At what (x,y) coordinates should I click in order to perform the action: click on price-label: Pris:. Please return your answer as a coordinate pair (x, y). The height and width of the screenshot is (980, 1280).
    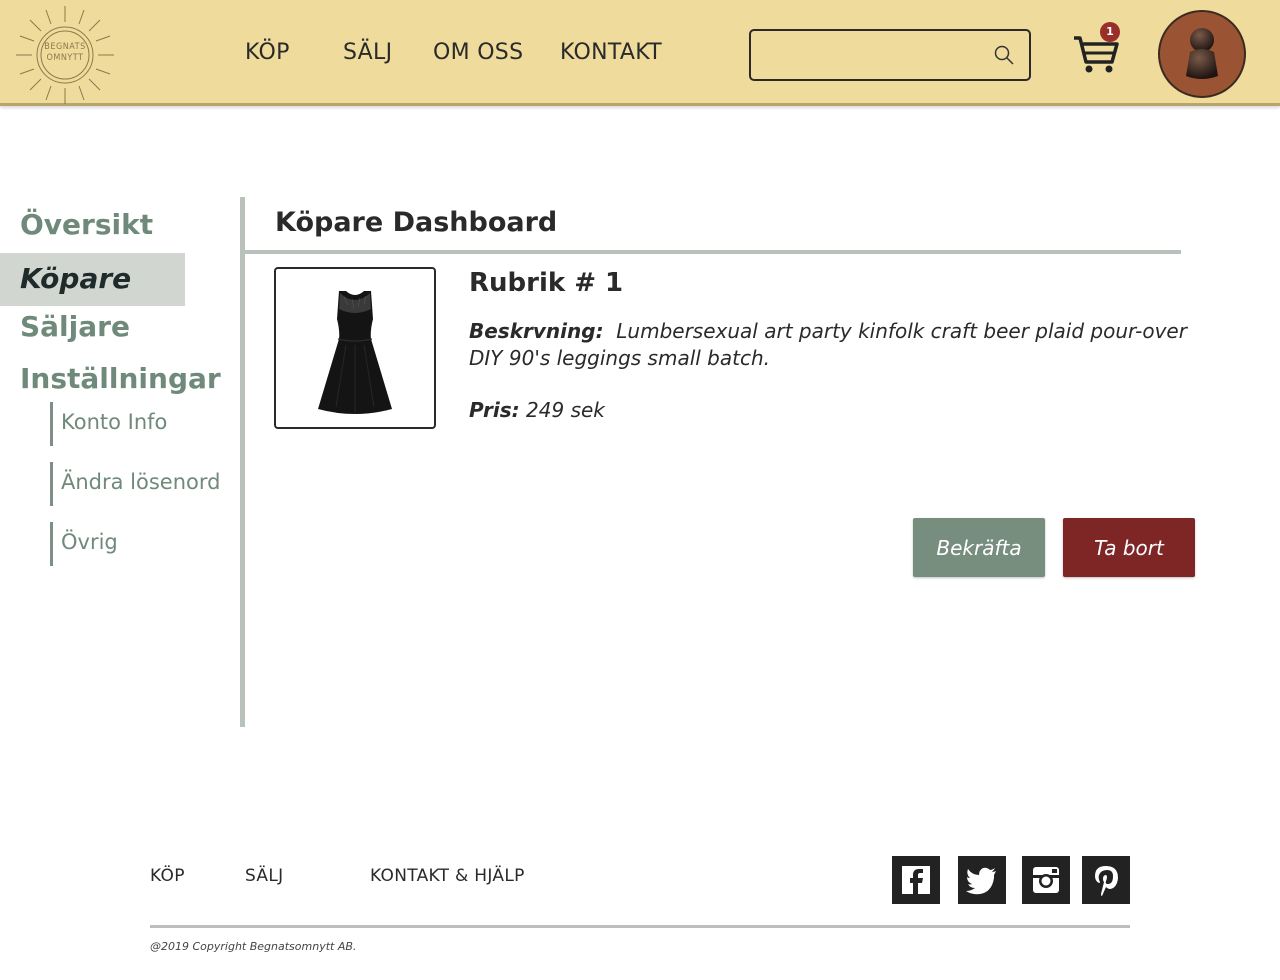
    Looking at the image, I should click on (494, 410).